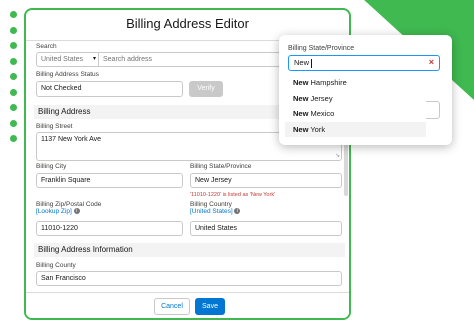 This screenshot has width=474, height=327. I want to click on modal-title: Billing Address Editor, so click(187, 23).